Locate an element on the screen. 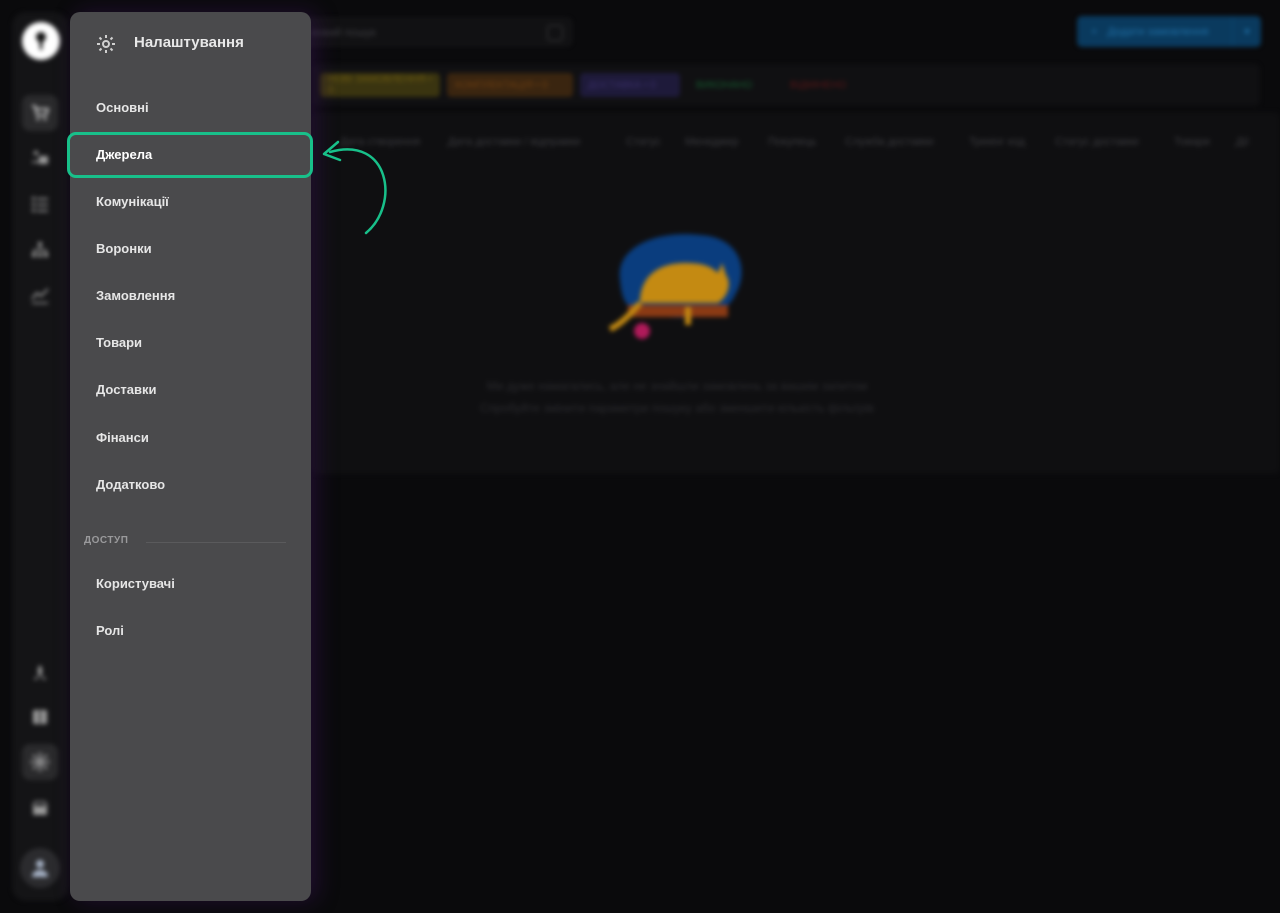  status-chip-packing: КОМПЛЕКТАЦІЯ • 0 is located at coordinates (510, 85).